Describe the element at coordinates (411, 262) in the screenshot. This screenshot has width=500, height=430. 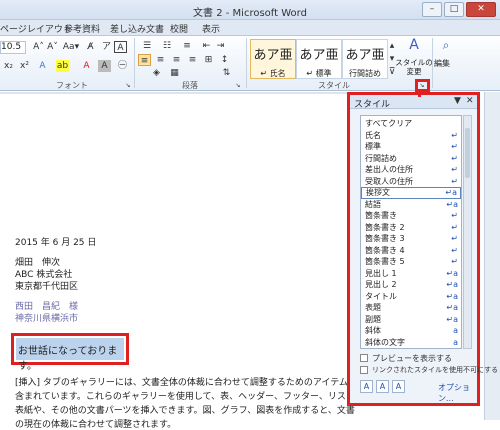
I see `style-list-item: 箇条書き 5 ↵` at that location.